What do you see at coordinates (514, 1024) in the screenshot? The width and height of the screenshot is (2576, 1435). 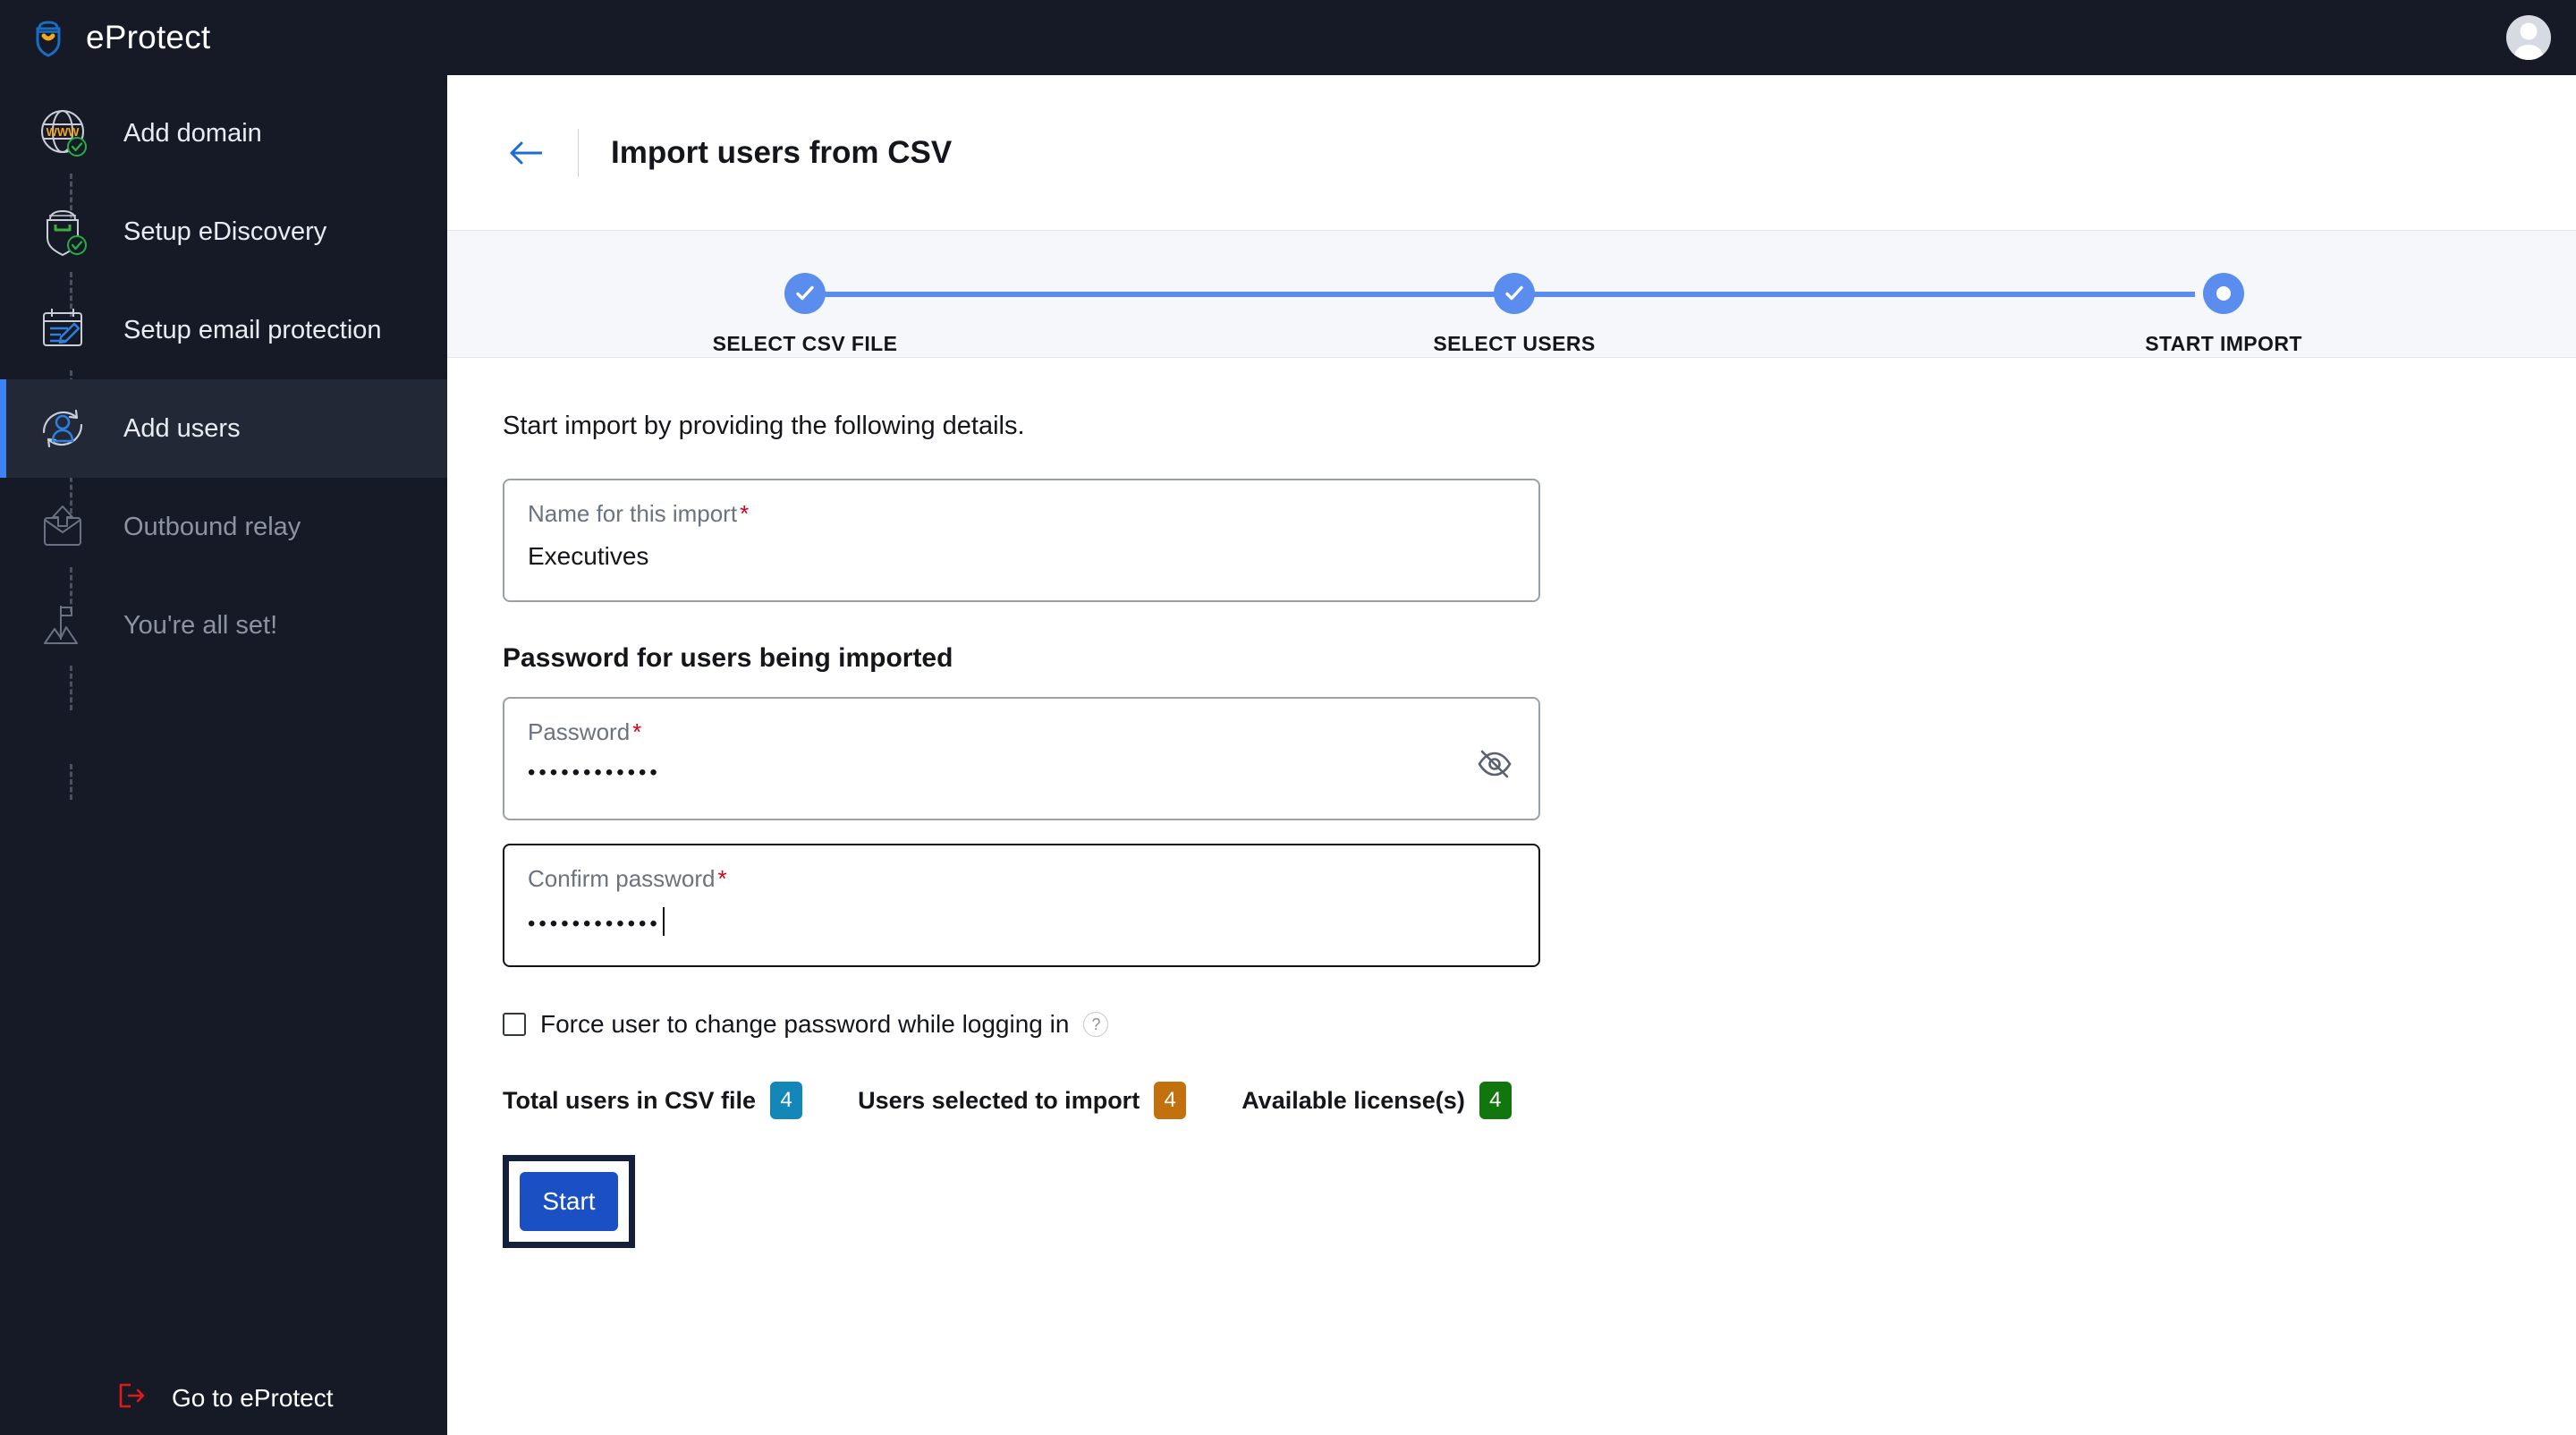 I see `force-change-password-checkbox` at bounding box center [514, 1024].